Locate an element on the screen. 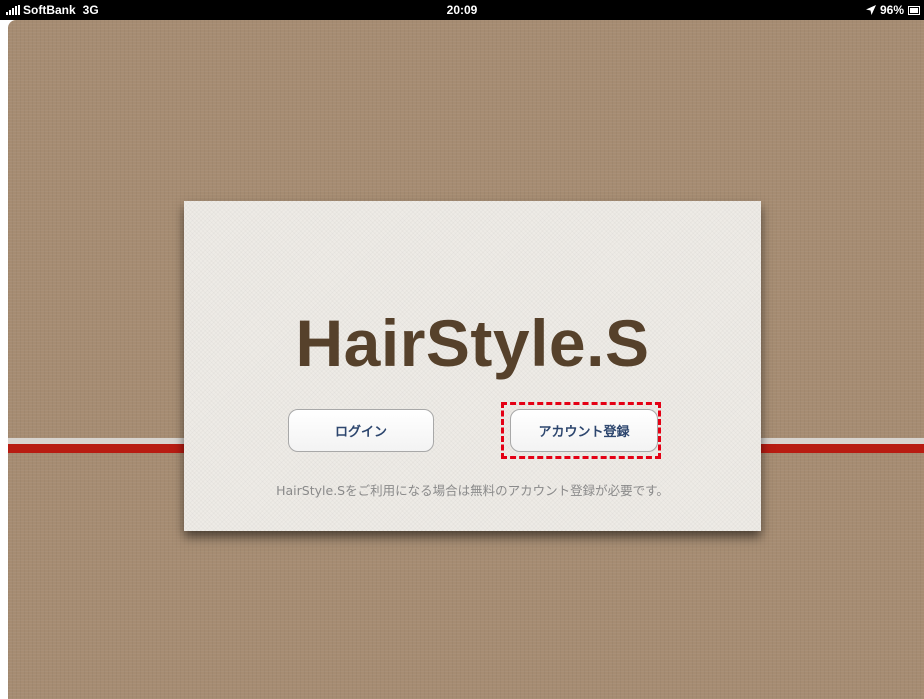 The width and height of the screenshot is (924, 699). login-button: ログイン is located at coordinates (361, 430).